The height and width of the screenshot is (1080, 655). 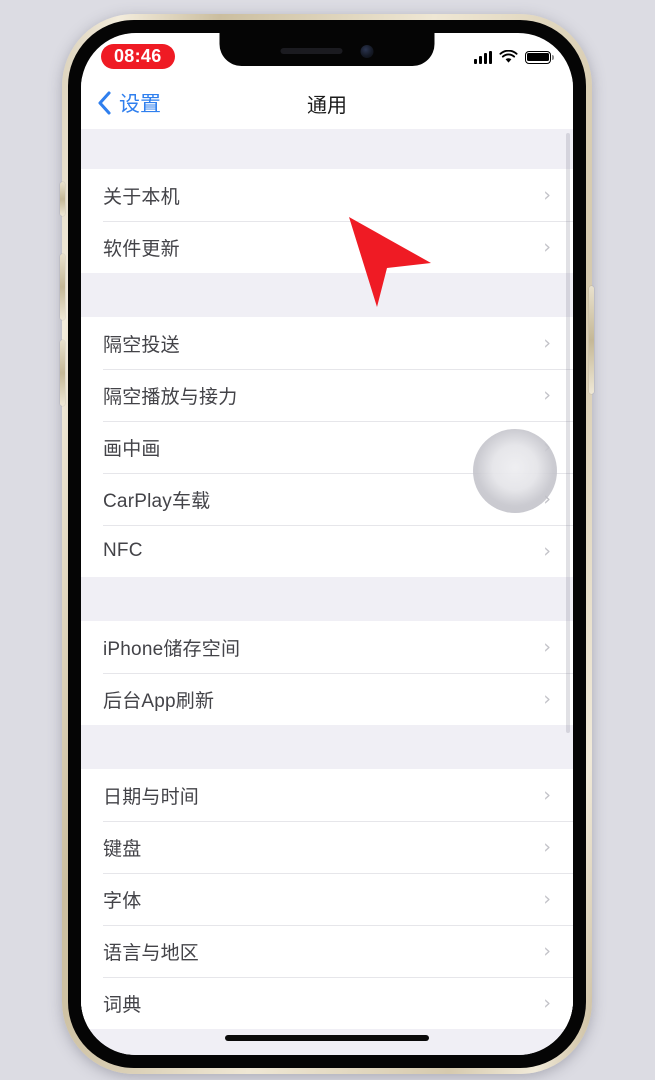 I want to click on settings-row-language-region: 语言与地区 ›, so click(x=327, y=951).